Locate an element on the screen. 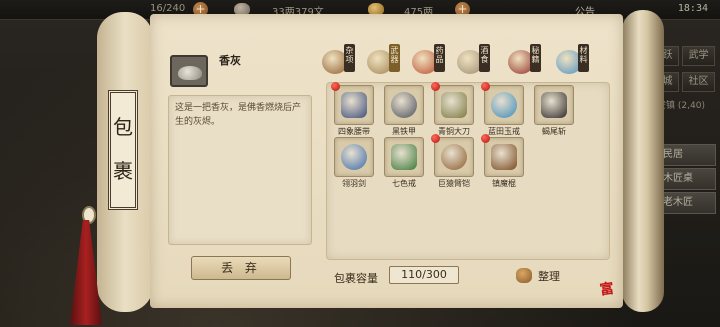 Image resolution: width=720 pixels, height=327 pixels. seven-color-ring-icon is located at coordinates (404, 157).